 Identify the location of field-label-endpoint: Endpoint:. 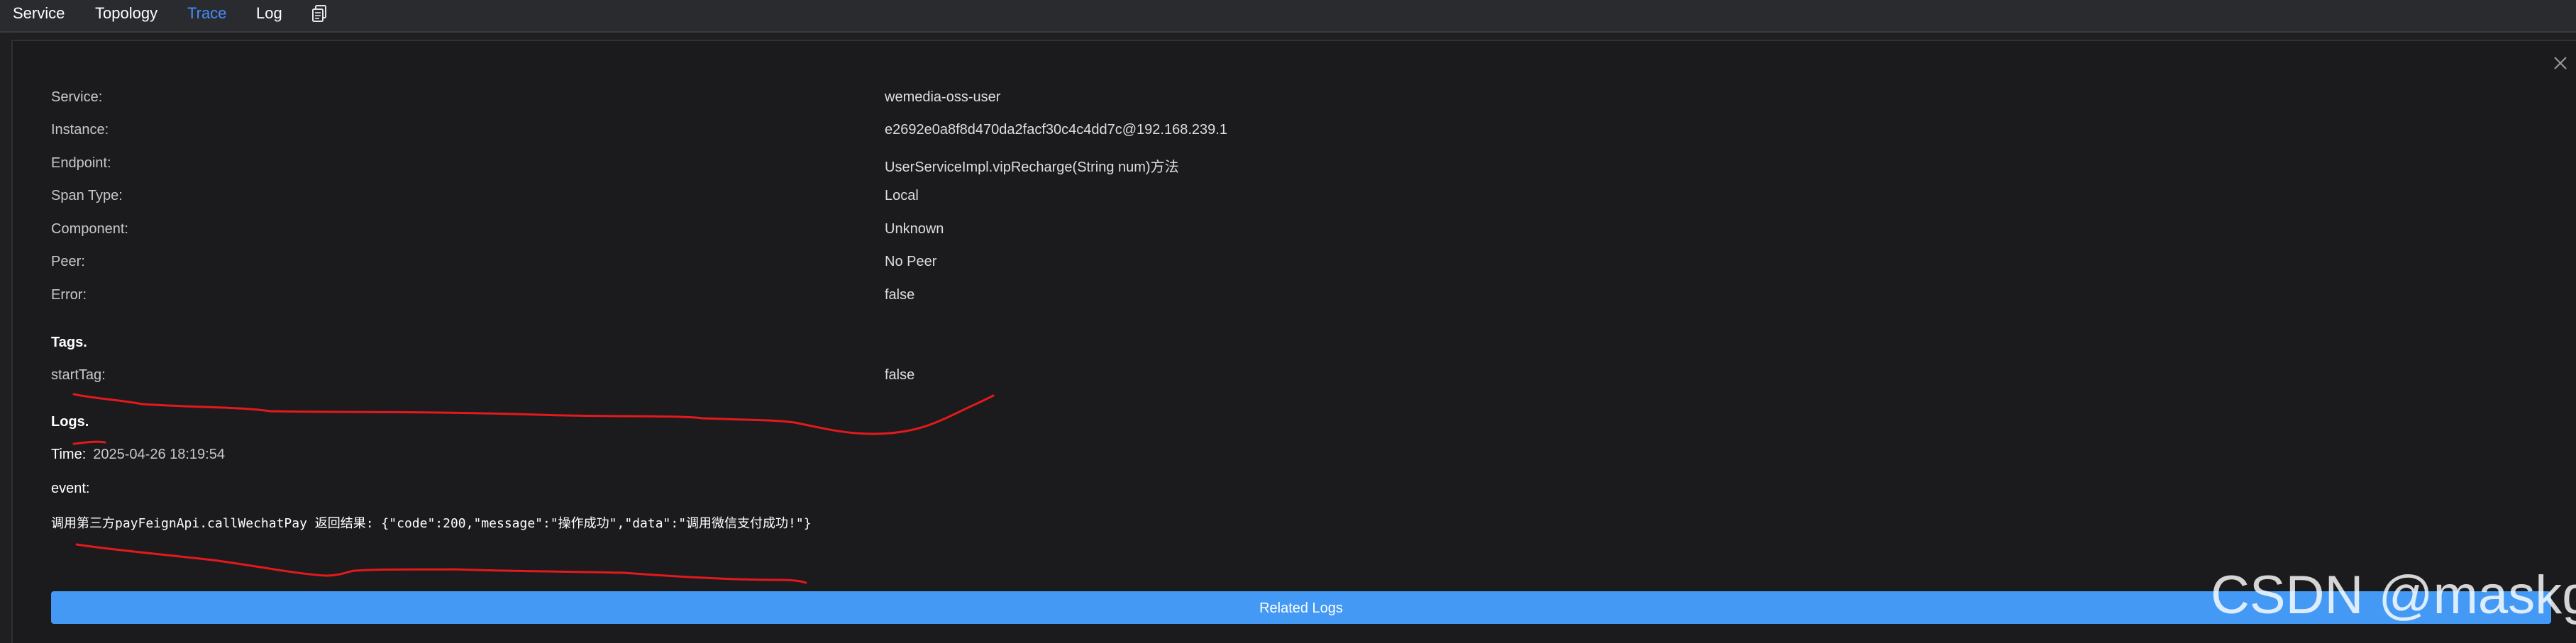
(81, 163).